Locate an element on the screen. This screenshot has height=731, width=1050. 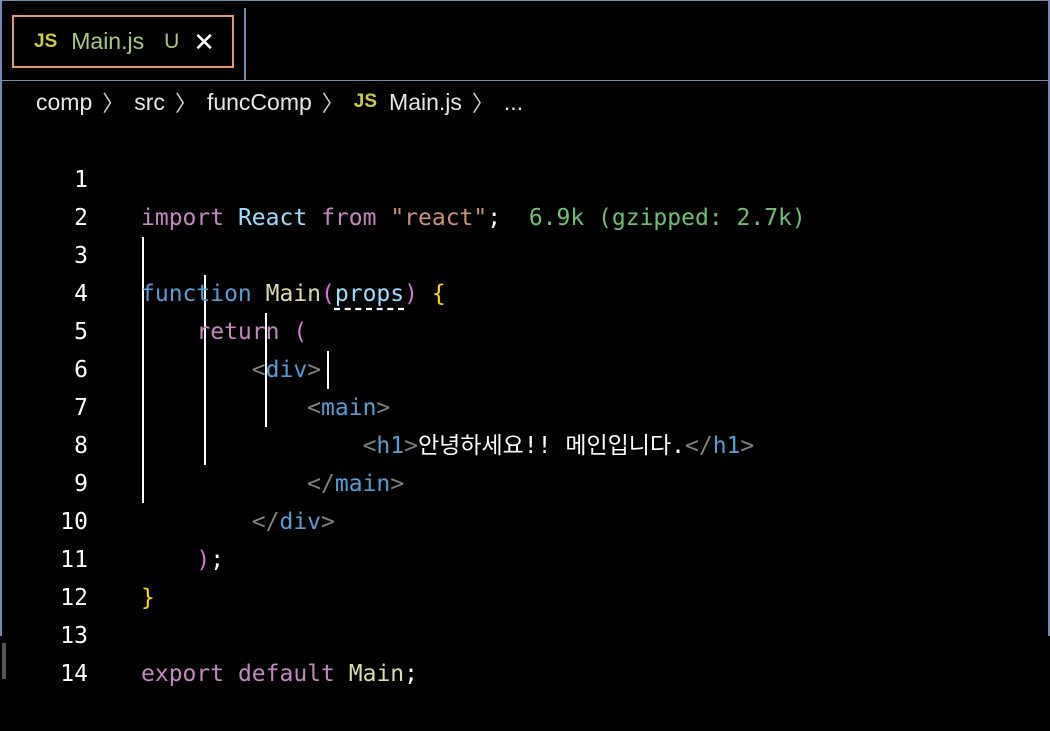
keyword: default is located at coordinates (286, 674).